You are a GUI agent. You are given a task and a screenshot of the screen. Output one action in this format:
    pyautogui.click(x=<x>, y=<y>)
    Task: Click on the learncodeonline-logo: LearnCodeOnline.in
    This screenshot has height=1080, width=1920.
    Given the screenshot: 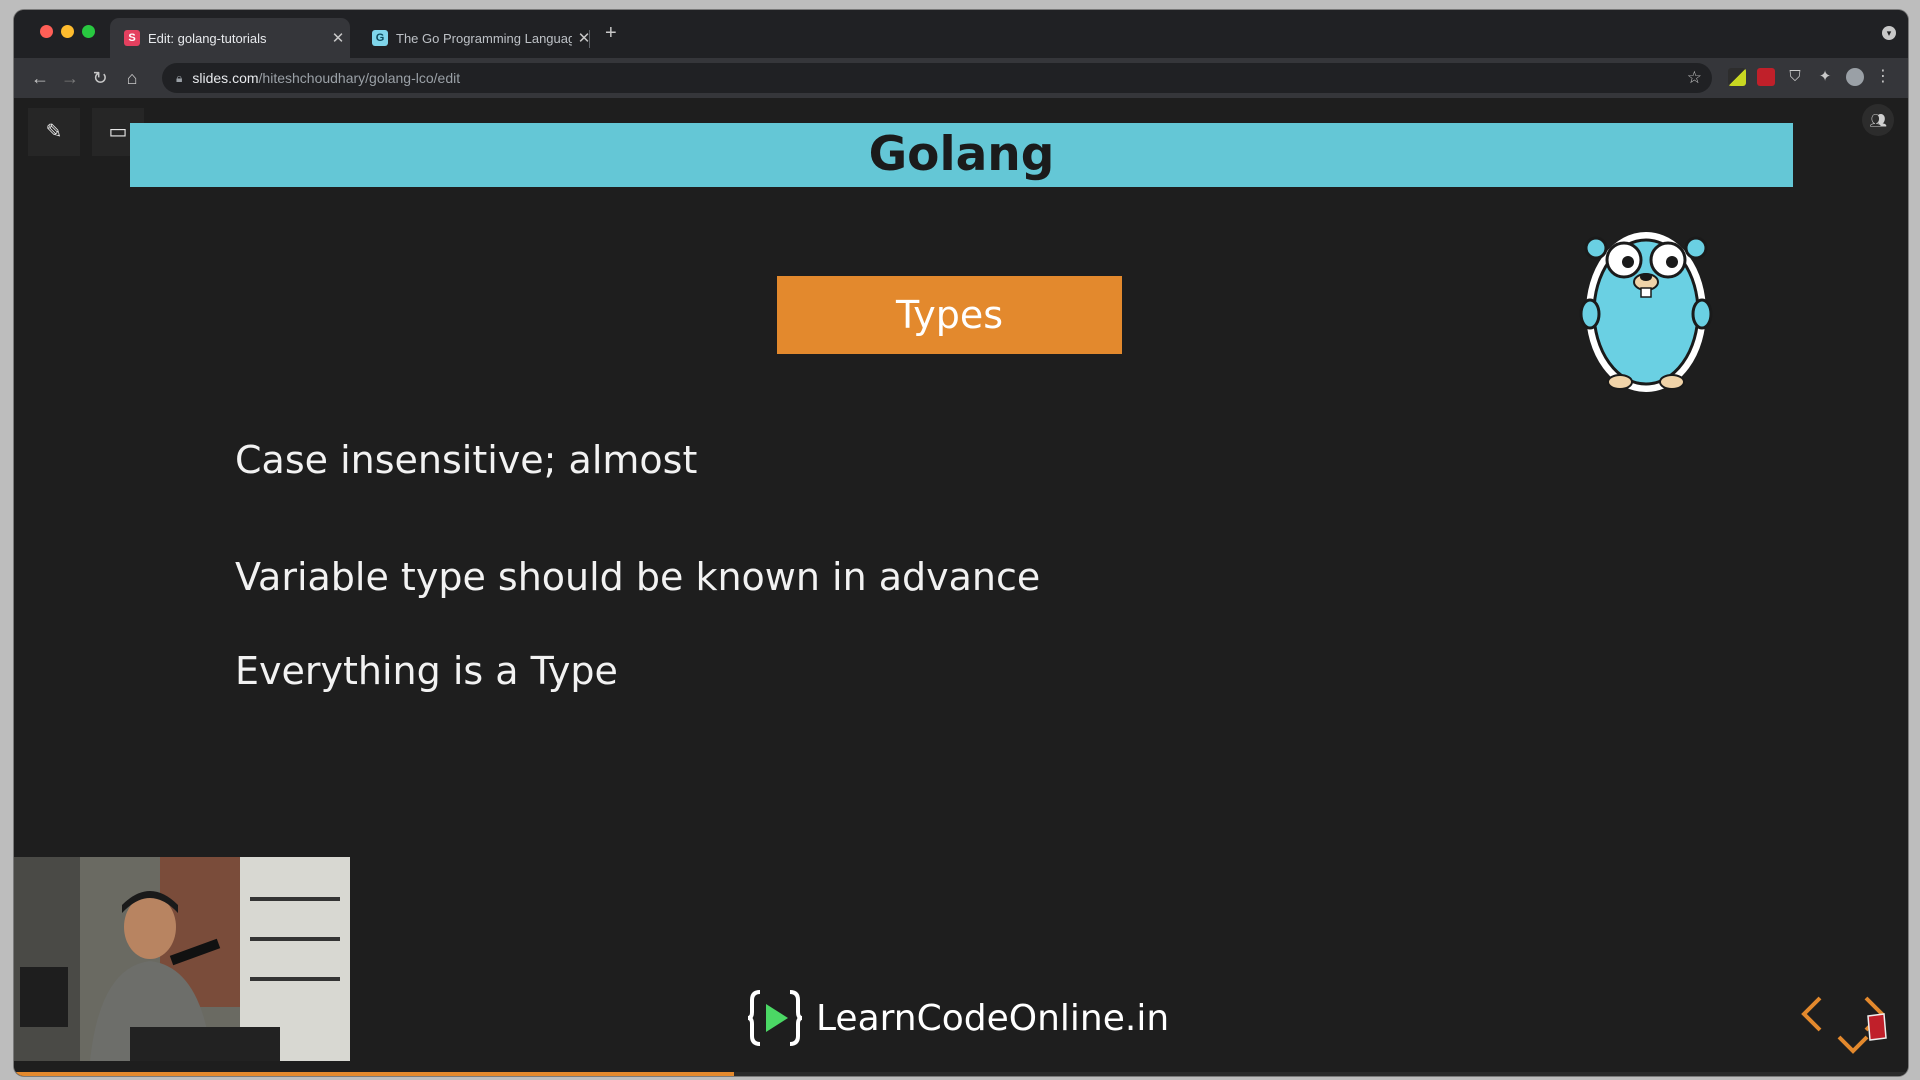 What is the action you would take?
    pyautogui.click(x=958, y=1018)
    